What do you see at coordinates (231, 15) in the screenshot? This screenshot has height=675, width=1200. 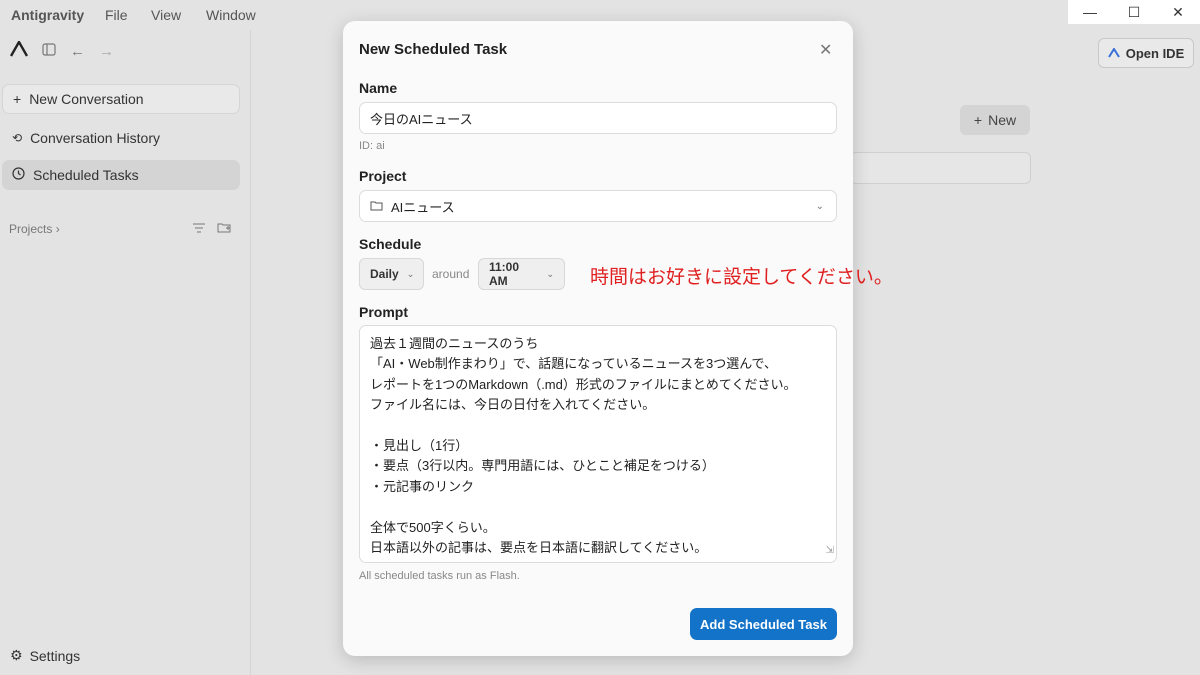 I see `menu-window: Window` at bounding box center [231, 15].